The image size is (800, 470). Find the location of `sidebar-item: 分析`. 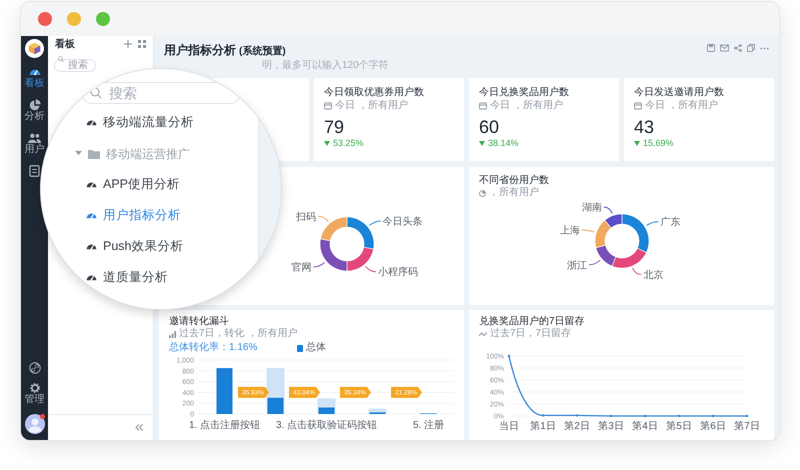

sidebar-item: 分析 is located at coordinates (34, 111).